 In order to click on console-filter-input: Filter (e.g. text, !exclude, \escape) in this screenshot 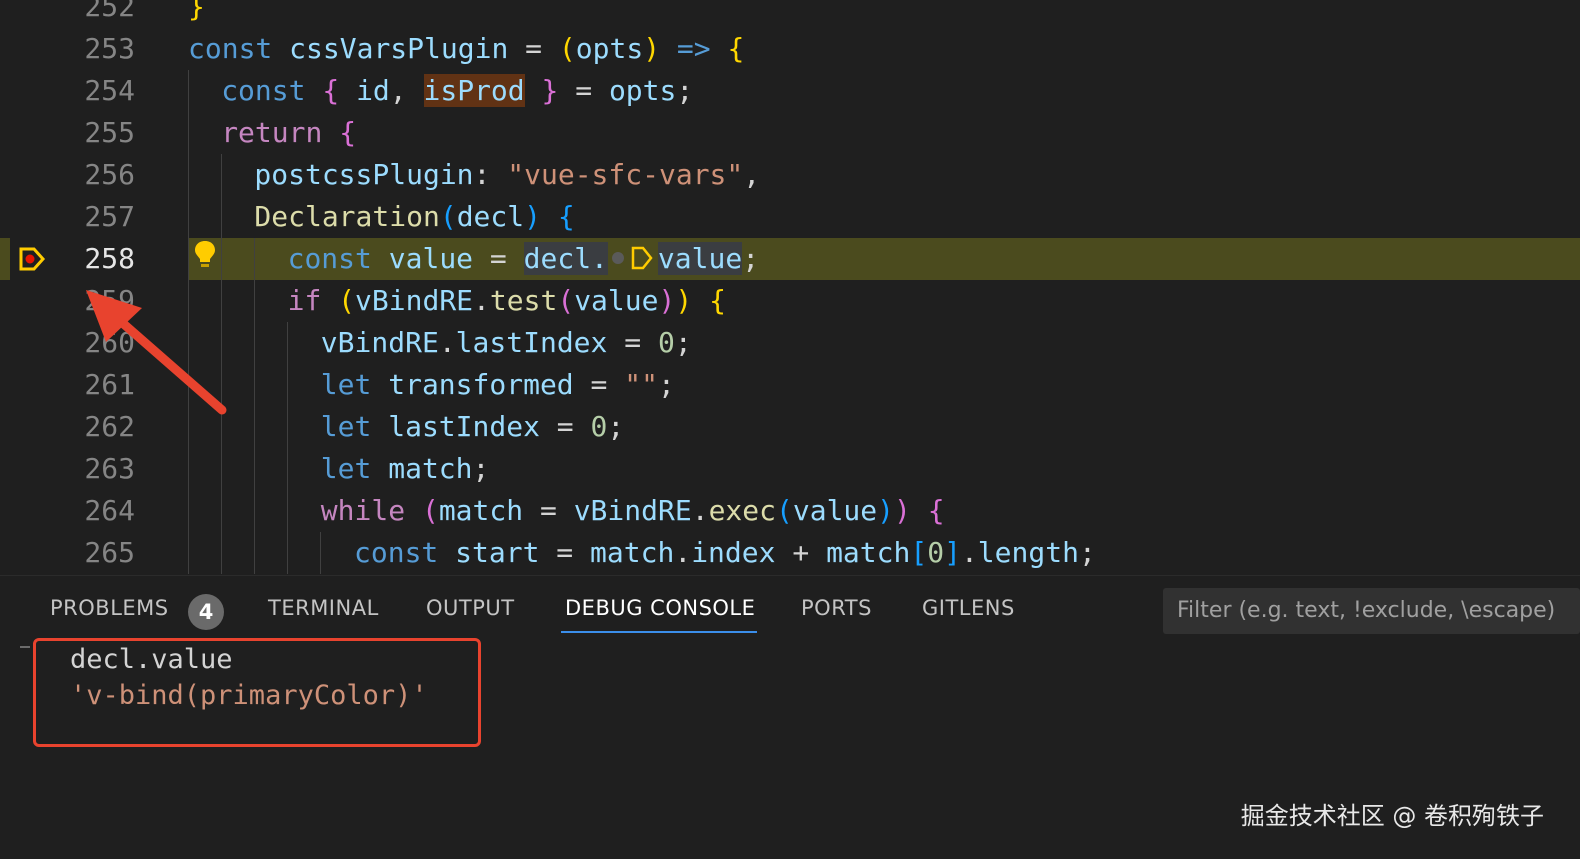, I will do `click(1371, 611)`.